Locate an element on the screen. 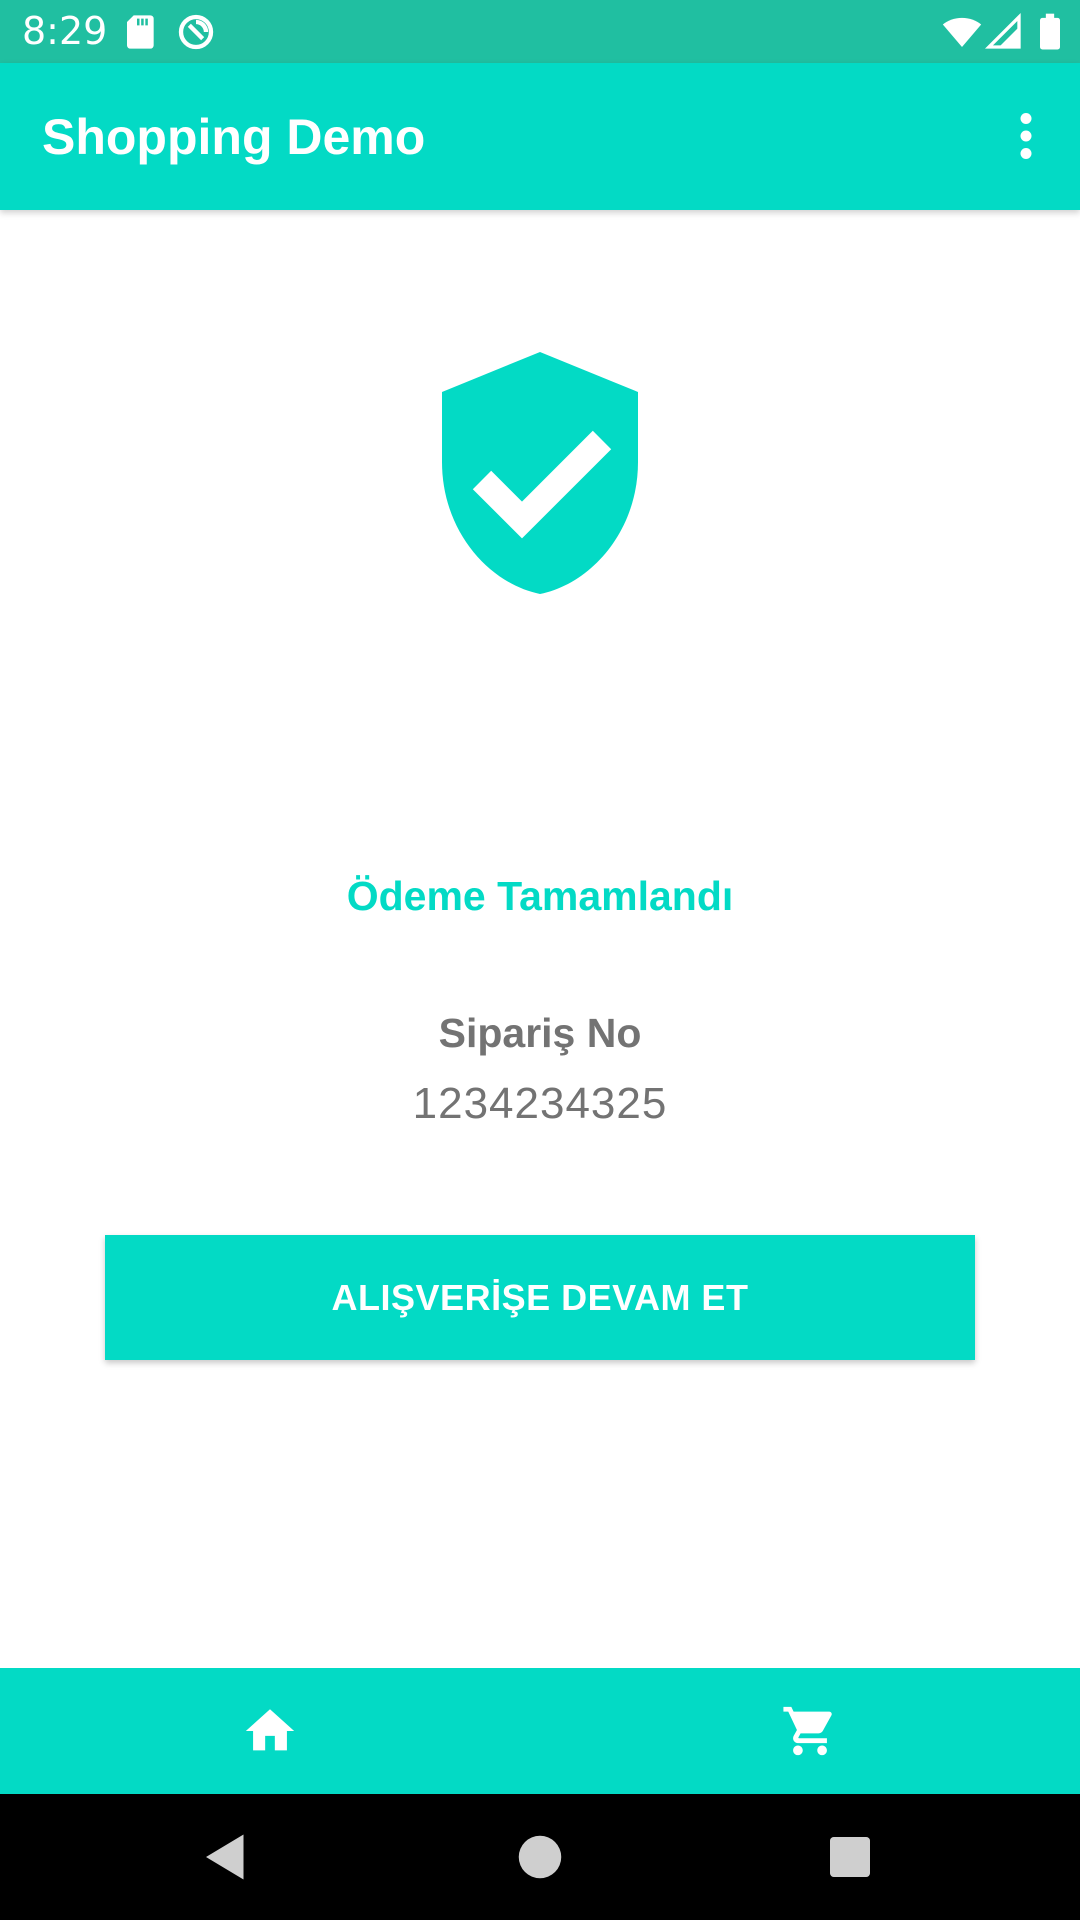  shield-check-icon is located at coordinates (540, 473).